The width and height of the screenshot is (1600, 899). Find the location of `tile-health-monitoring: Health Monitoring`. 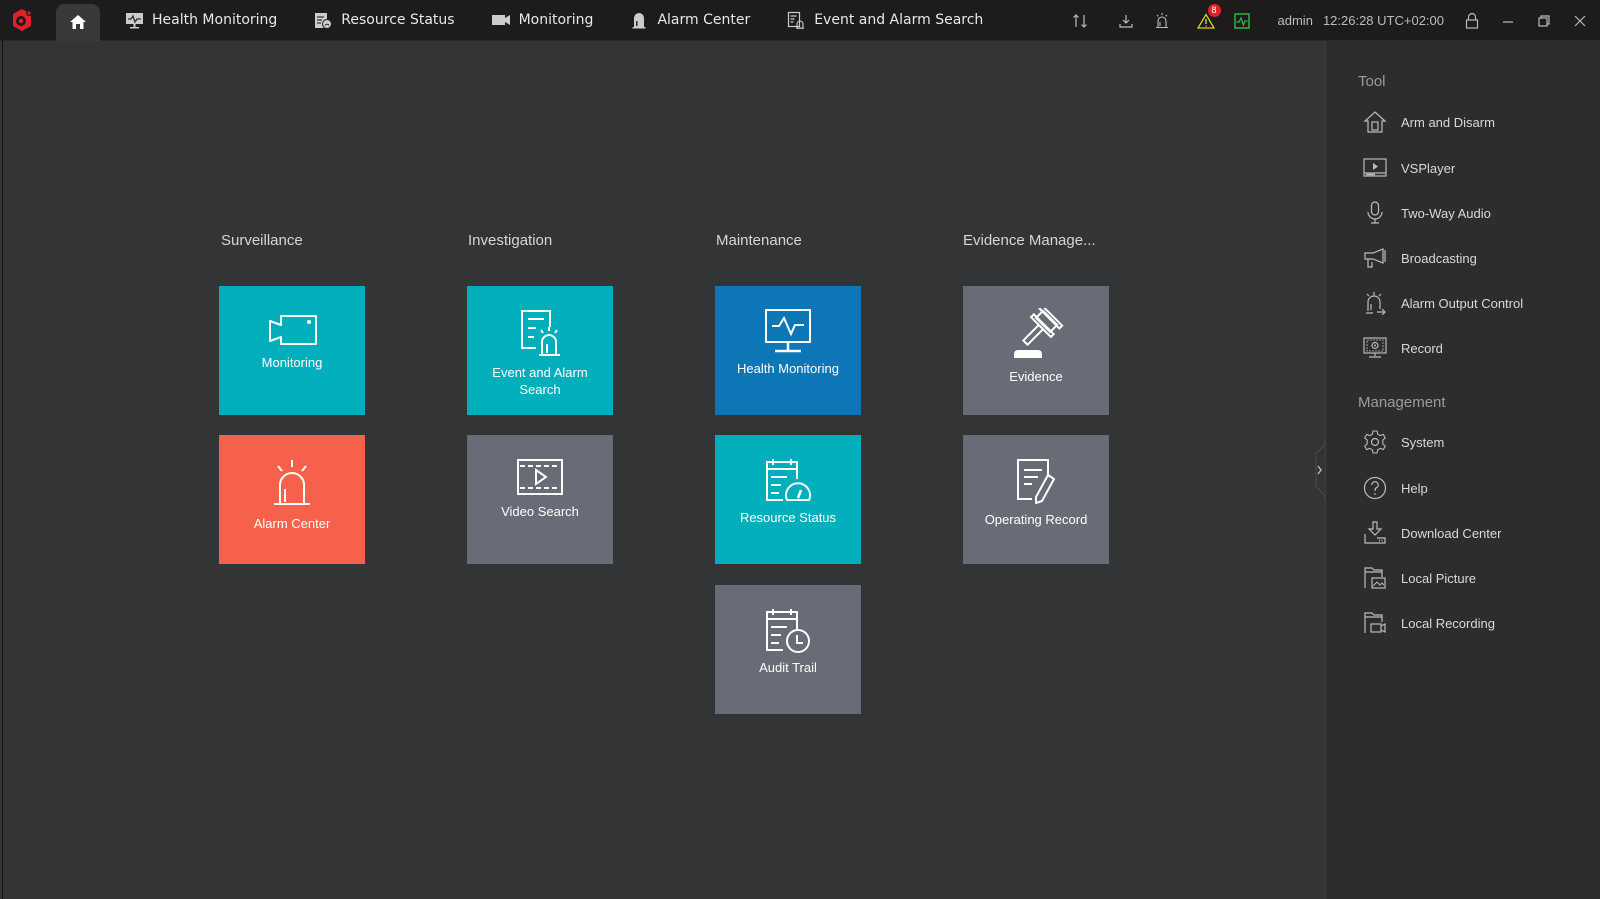

tile-health-monitoring: Health Monitoring is located at coordinates (788, 350).